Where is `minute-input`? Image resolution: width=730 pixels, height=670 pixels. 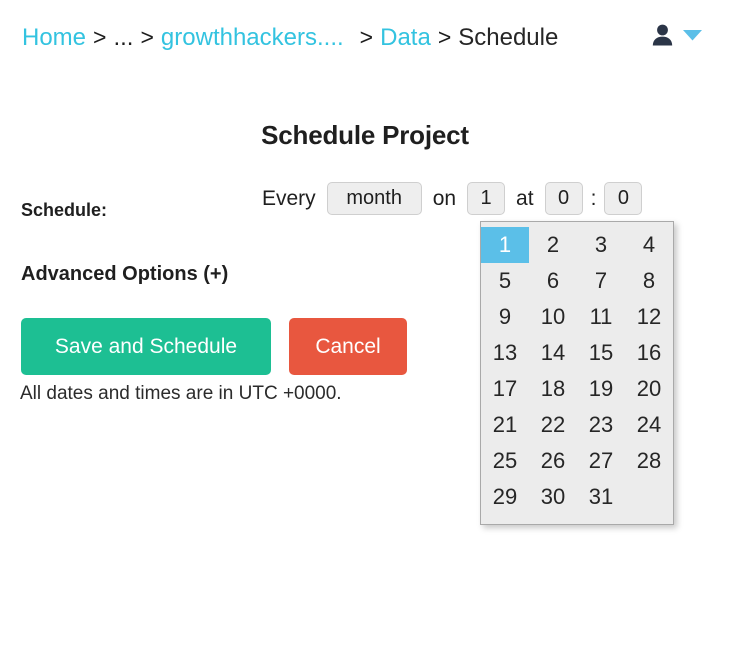 minute-input is located at coordinates (623, 198).